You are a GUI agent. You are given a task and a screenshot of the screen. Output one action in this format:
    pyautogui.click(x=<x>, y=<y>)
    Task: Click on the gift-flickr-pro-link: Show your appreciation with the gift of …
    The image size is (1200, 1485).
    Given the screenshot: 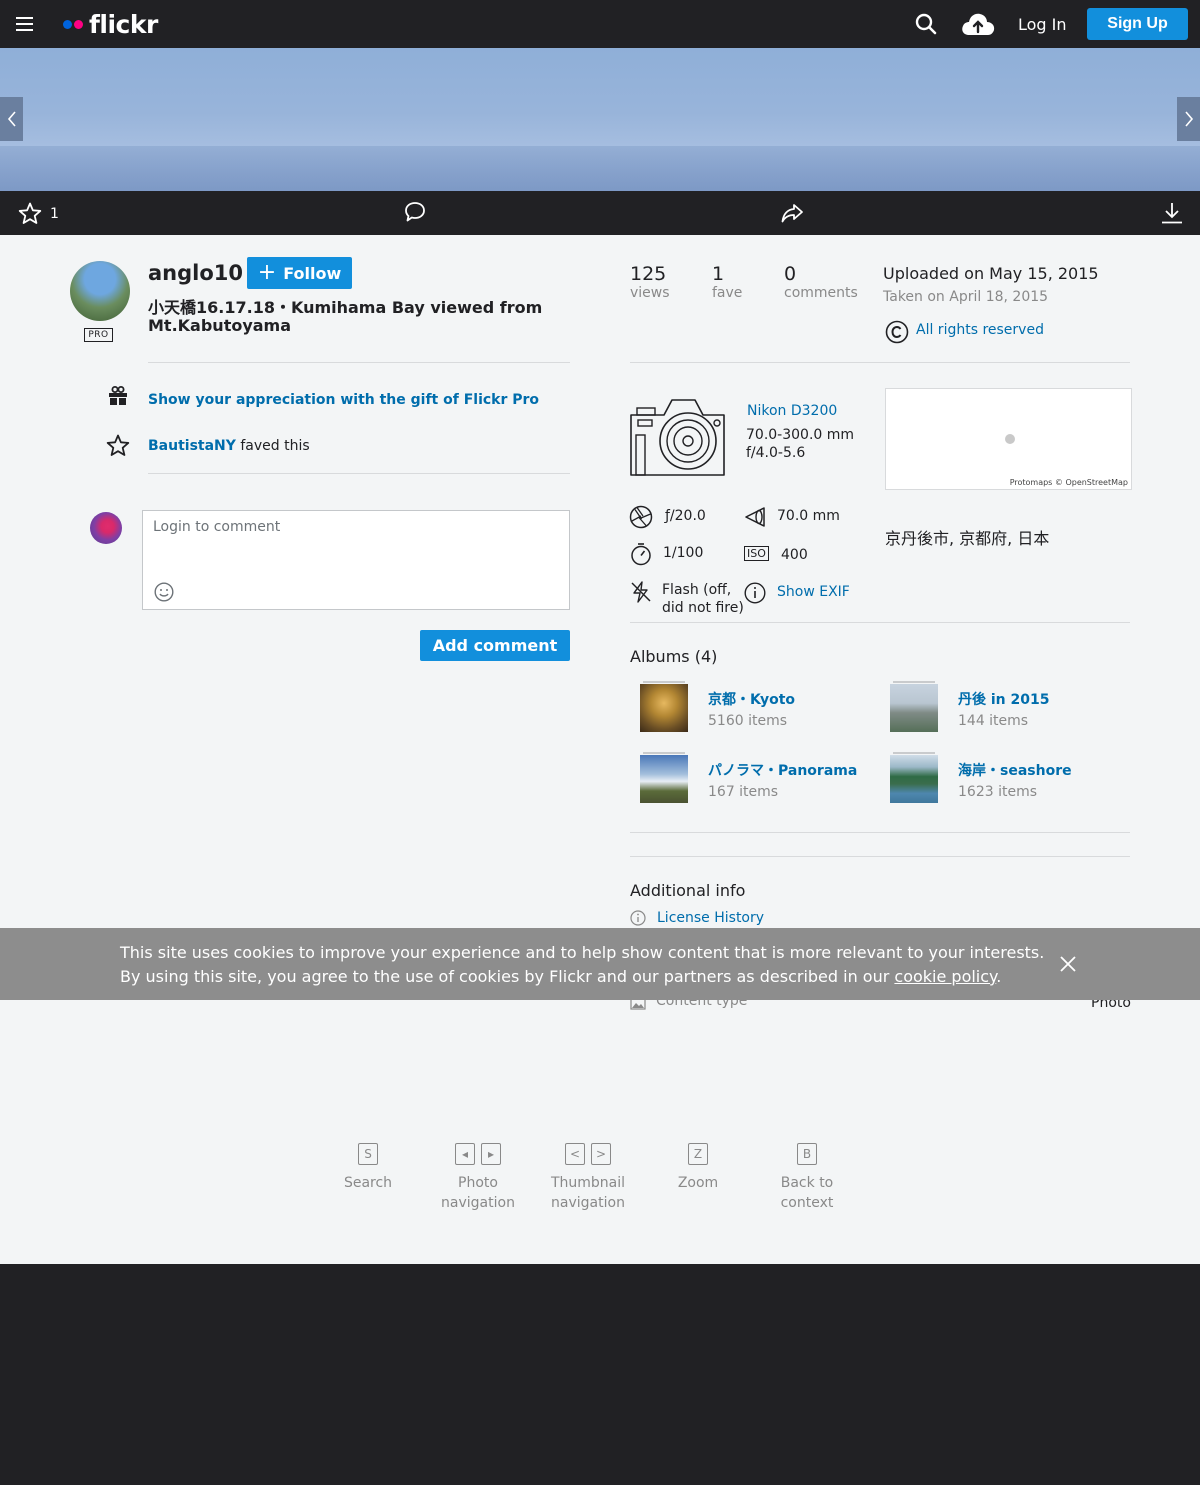 What is the action you would take?
    pyautogui.click(x=343, y=400)
    